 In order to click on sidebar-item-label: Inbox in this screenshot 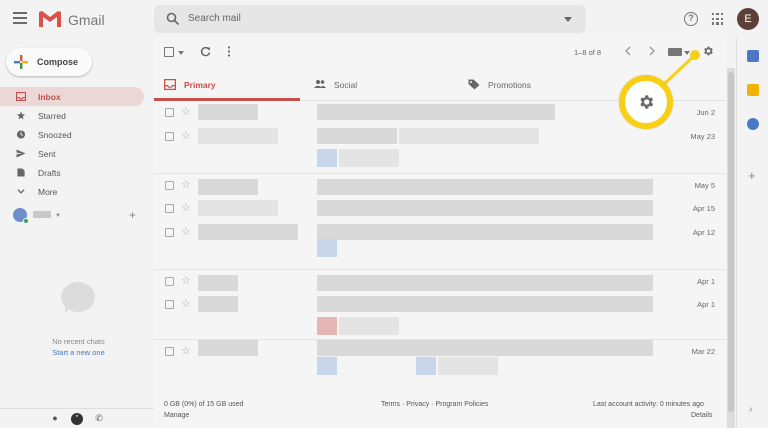, I will do `click(49, 97)`.